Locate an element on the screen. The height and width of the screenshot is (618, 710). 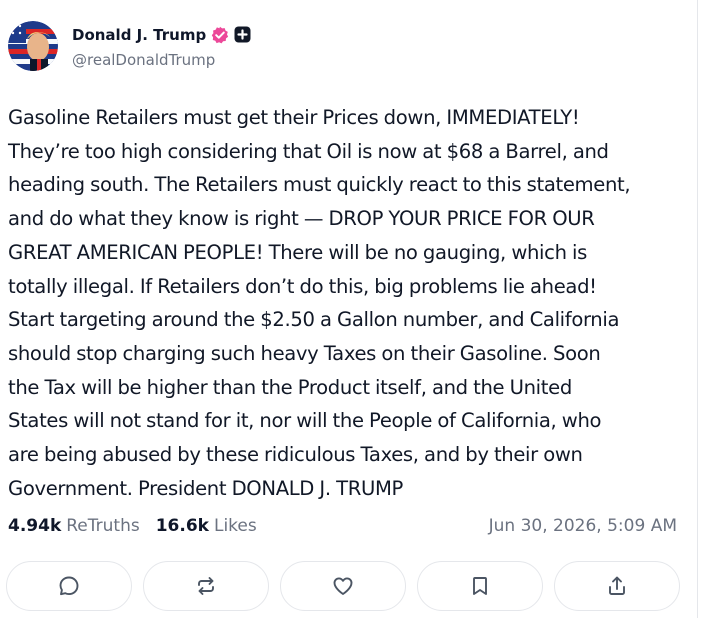
verified-badge-icon is located at coordinates (220, 35).